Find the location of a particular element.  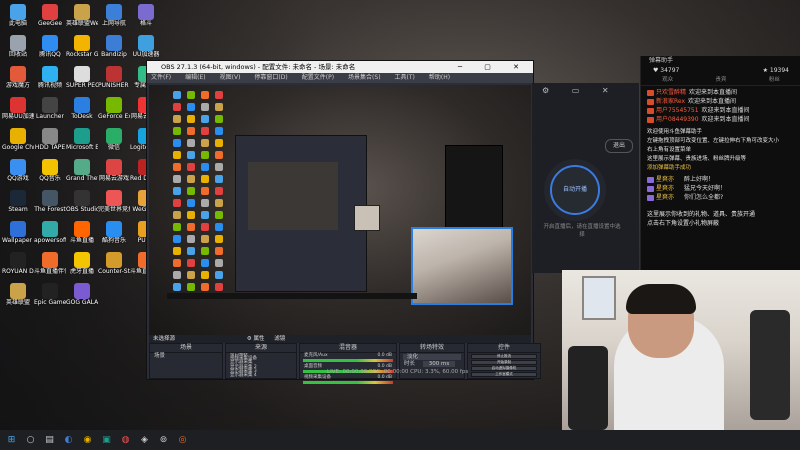

control-button: 工作室模式 is located at coordinates (504, 374).